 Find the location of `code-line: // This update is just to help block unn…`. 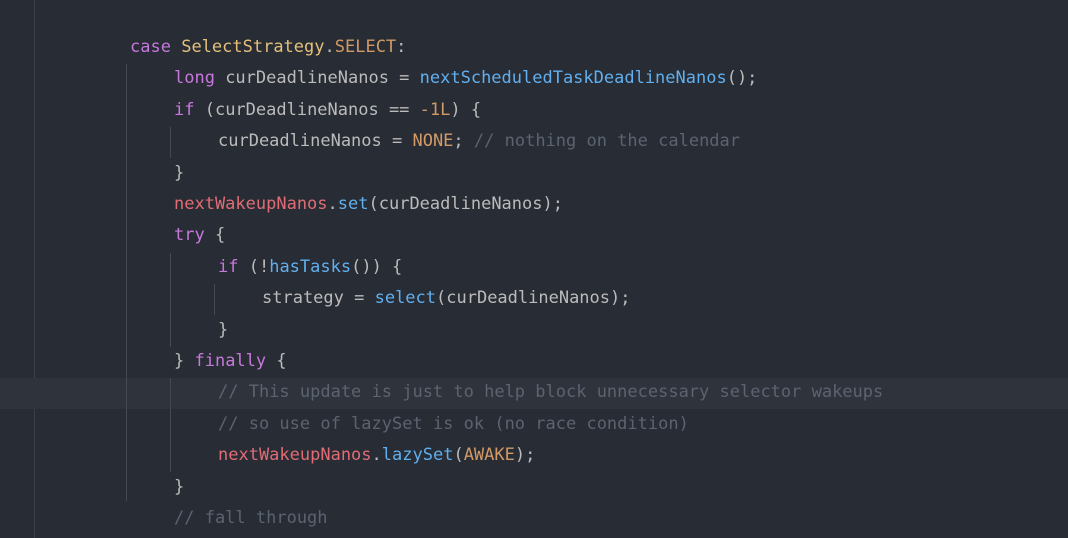

code-line: // This update is just to help block unn… is located at coordinates (550, 392).